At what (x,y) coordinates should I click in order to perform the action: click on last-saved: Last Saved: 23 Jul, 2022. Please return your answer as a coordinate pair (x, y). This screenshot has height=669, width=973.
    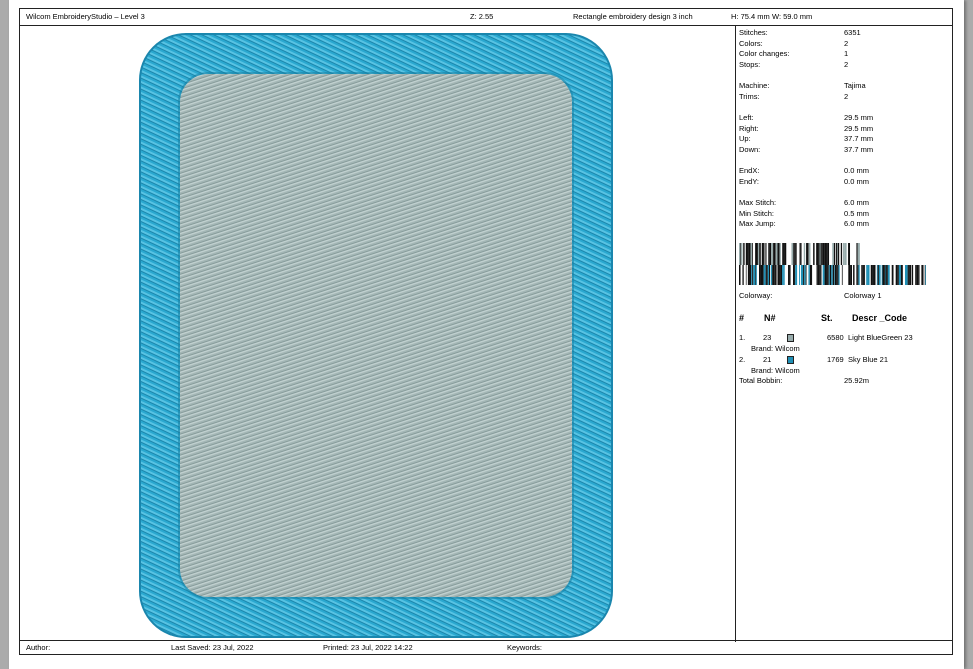
    Looking at the image, I should click on (212, 647).